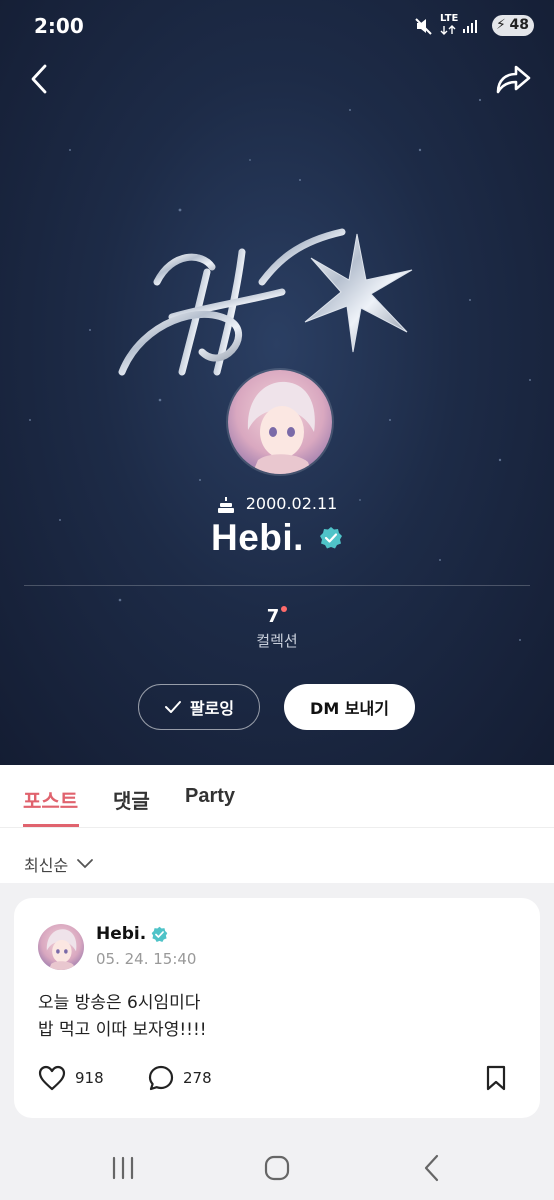 Image resolution: width=554 pixels, height=1200 pixels. Describe the element at coordinates (121, 934) in the screenshot. I see `post-author-name: Hebi.` at that location.